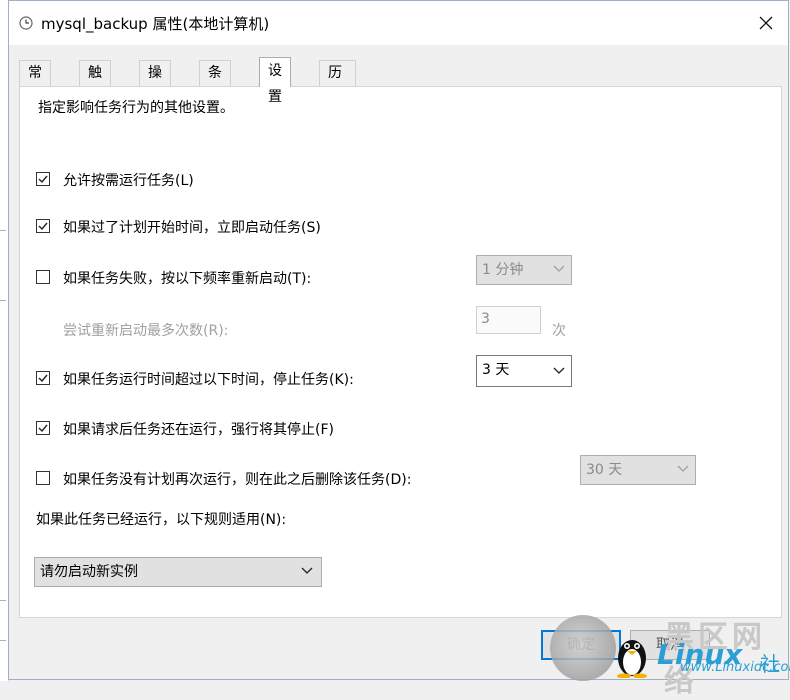  What do you see at coordinates (338, 142) in the screenshot?
I see `tab-history: 历史记录(已禁用)` at bounding box center [338, 142].